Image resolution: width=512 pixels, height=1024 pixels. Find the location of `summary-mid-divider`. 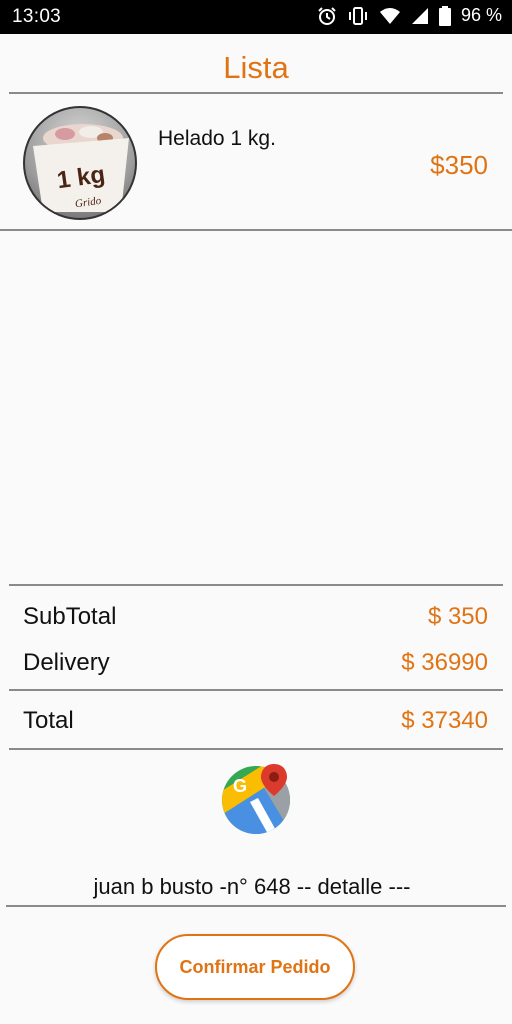

summary-mid-divider is located at coordinates (256, 690).